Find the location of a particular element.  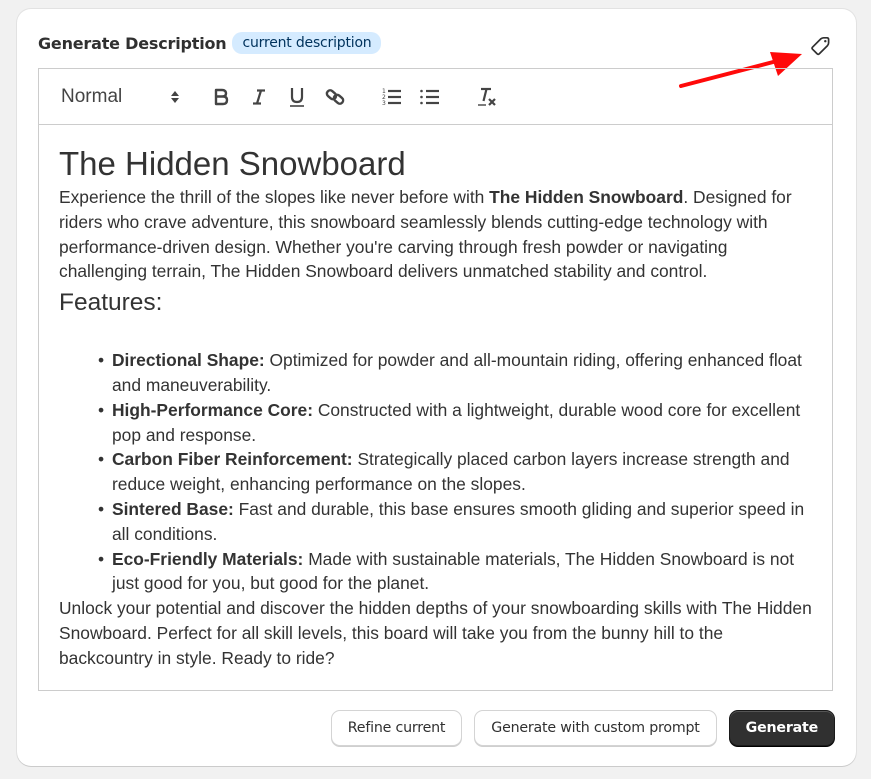

link-icon is located at coordinates (335, 96).